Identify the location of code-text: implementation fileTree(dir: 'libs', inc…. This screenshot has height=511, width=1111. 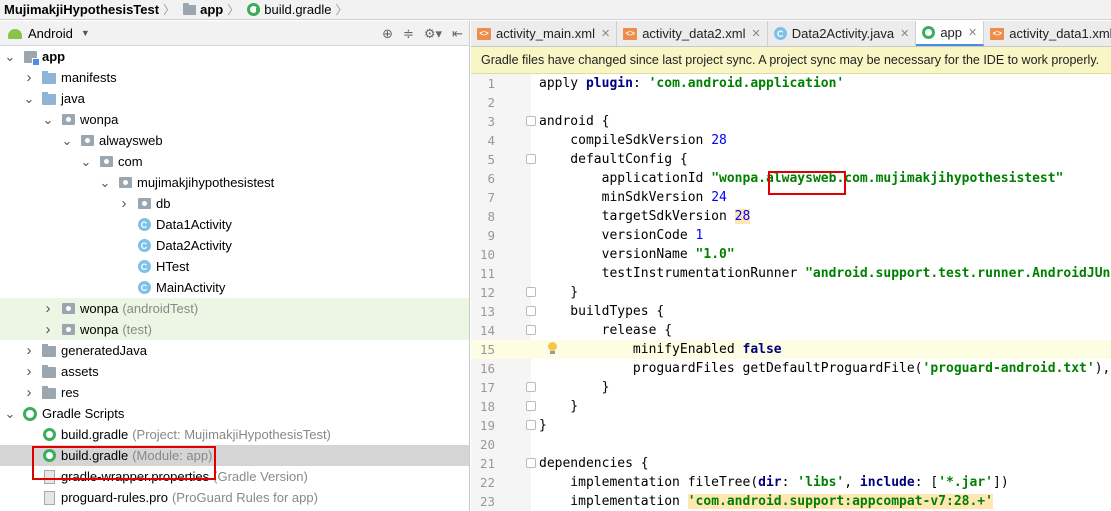
(773, 482).